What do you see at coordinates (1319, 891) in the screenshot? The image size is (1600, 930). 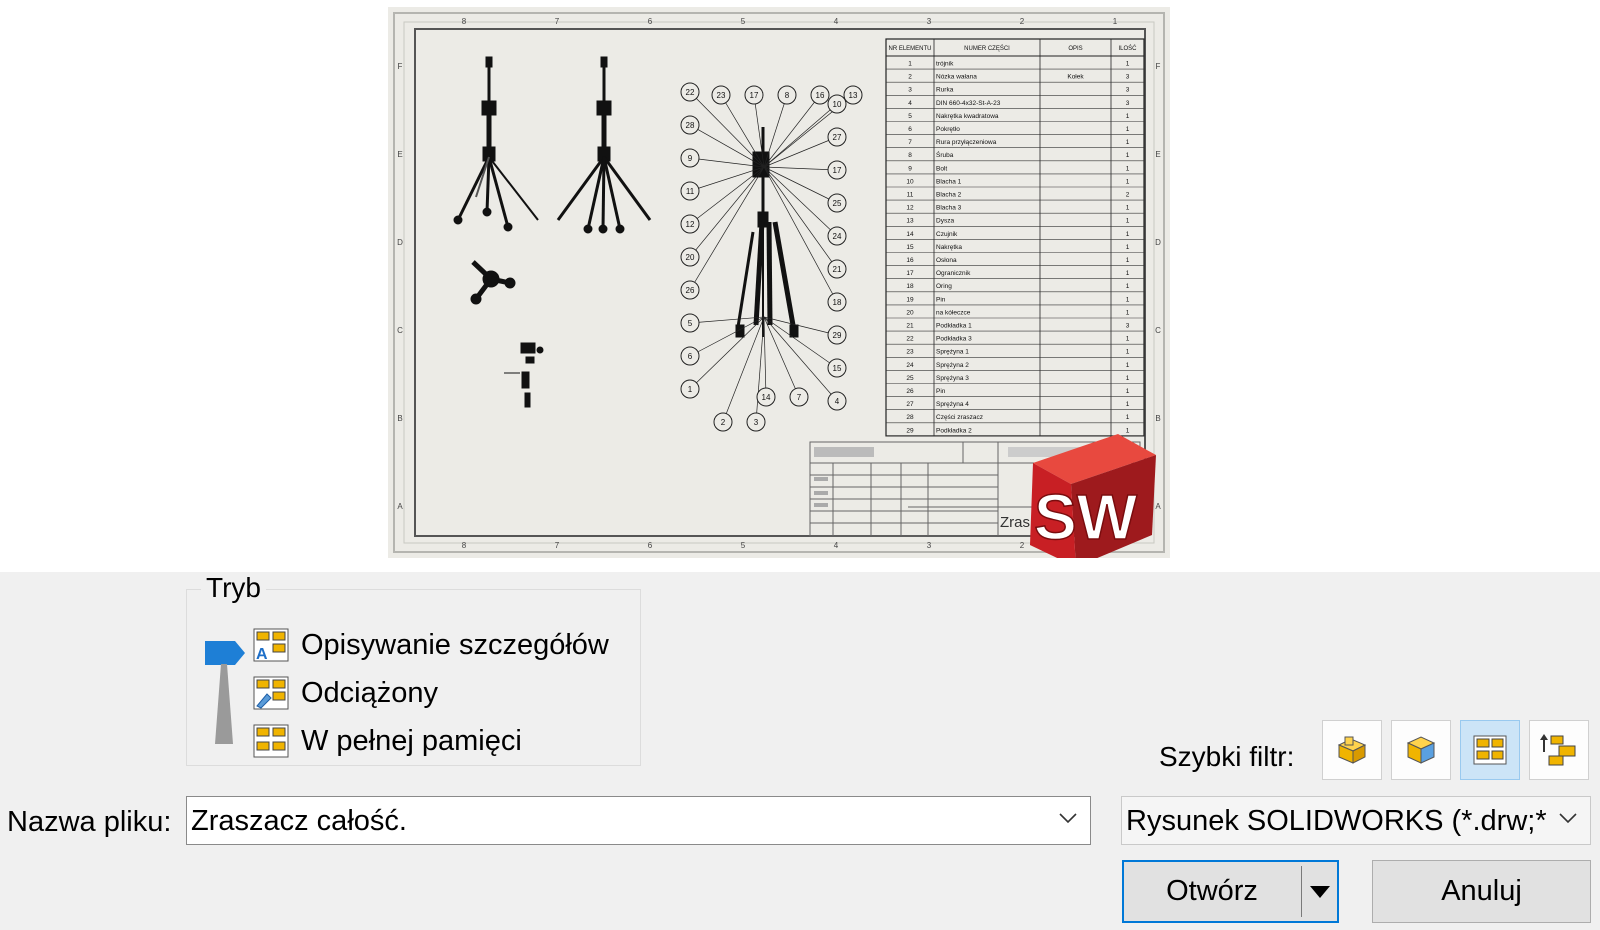 I see `open-options-dropdown` at bounding box center [1319, 891].